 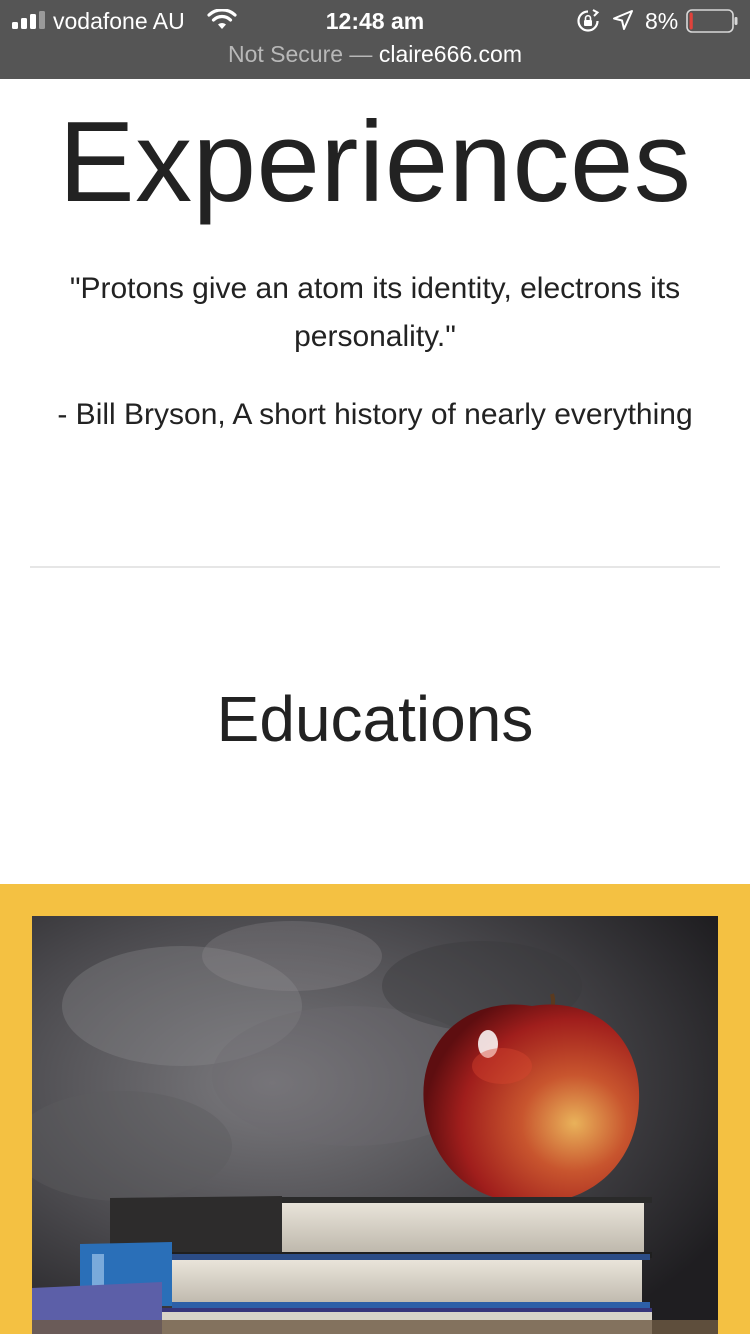 I want to click on section-title: Educations, so click(x=375, y=719).